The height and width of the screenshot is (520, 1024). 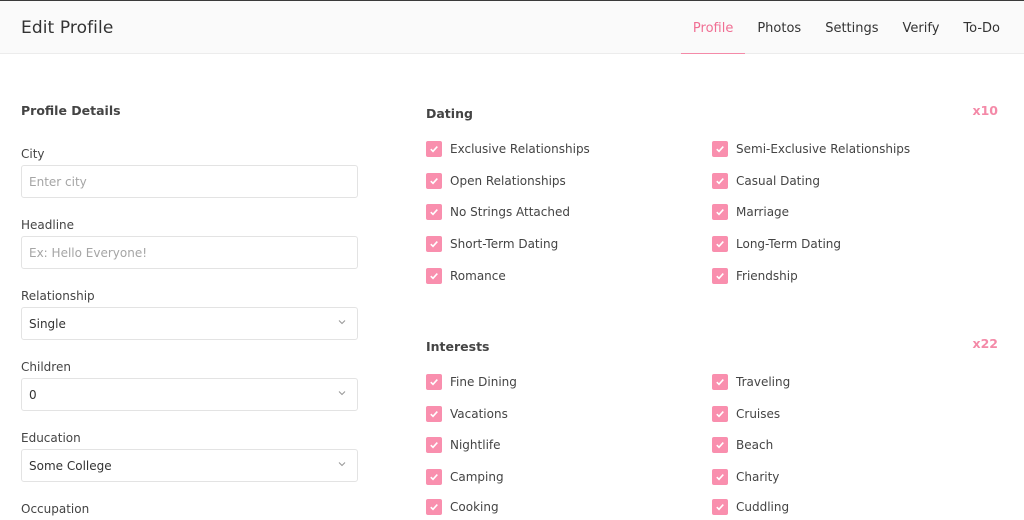 What do you see at coordinates (508, 181) in the screenshot?
I see `option-label: Open Relationships` at bounding box center [508, 181].